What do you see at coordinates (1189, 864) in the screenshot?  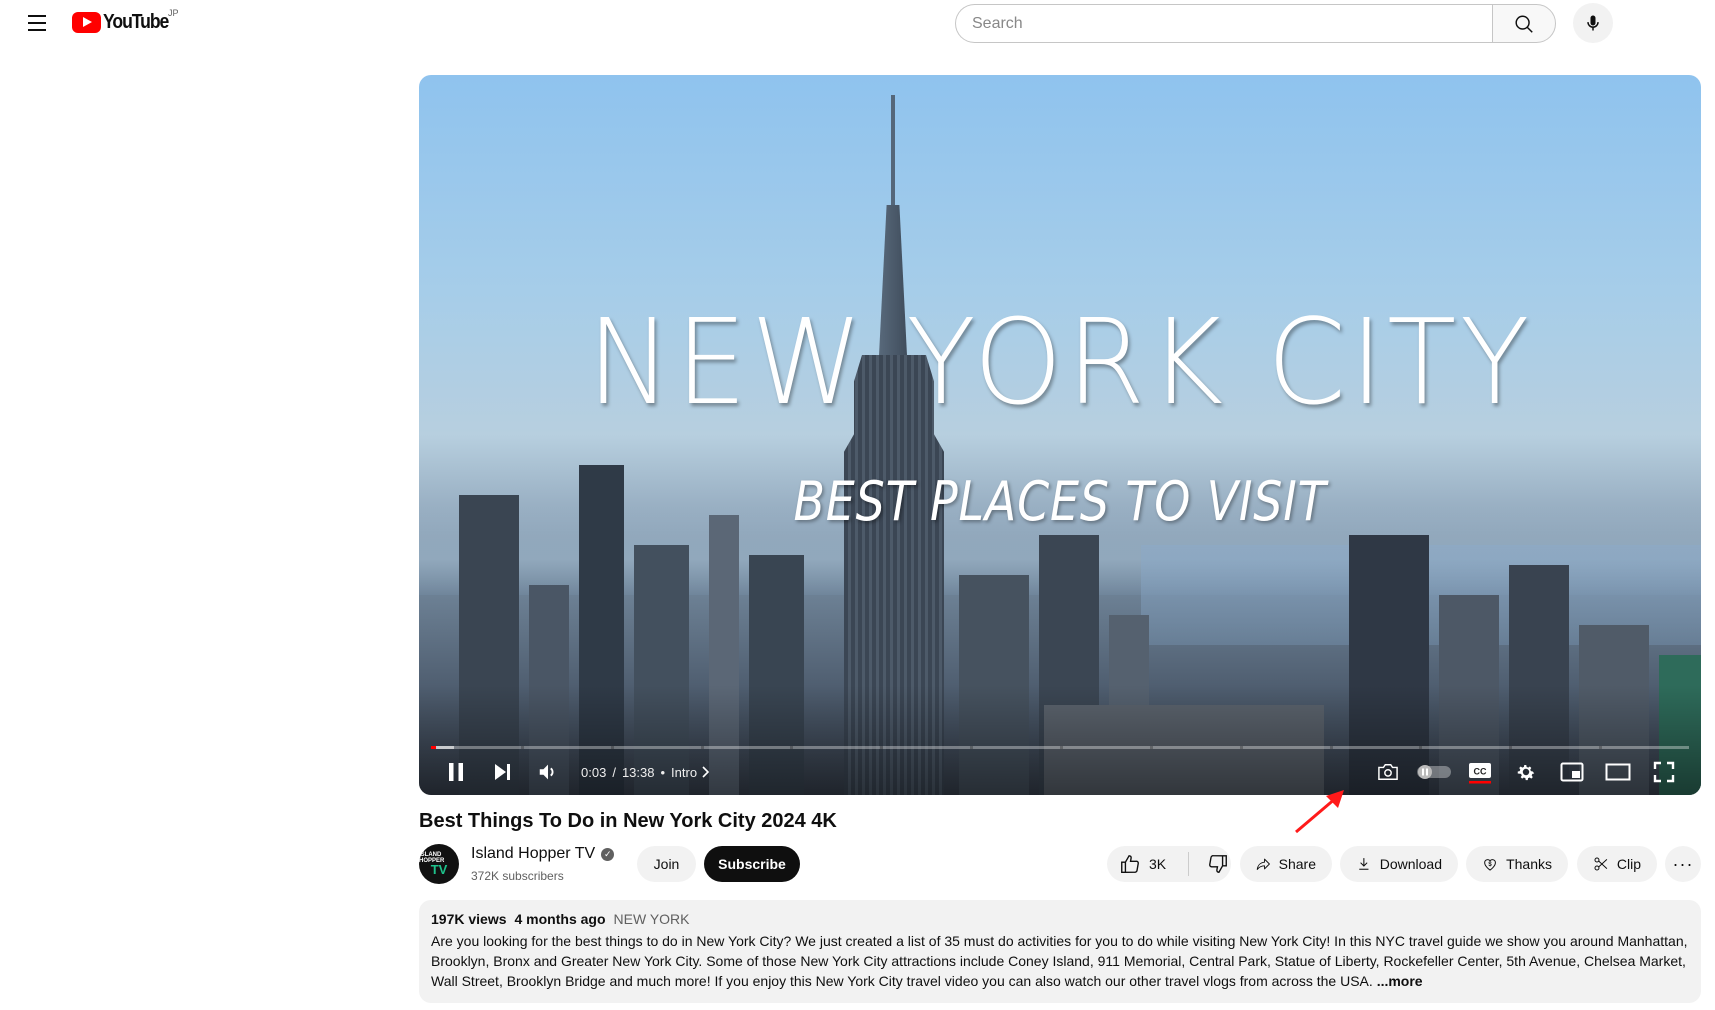 I see `like-divider` at bounding box center [1189, 864].